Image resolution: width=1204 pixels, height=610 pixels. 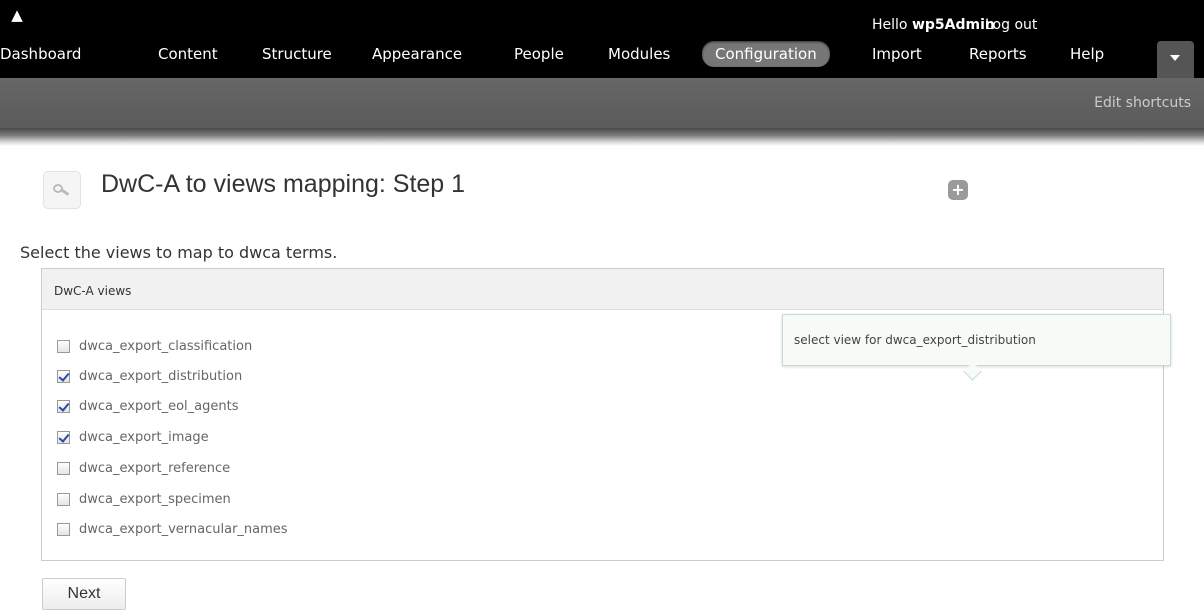 I want to click on checkbox-label: dwca_export_specimen, so click(x=155, y=499).